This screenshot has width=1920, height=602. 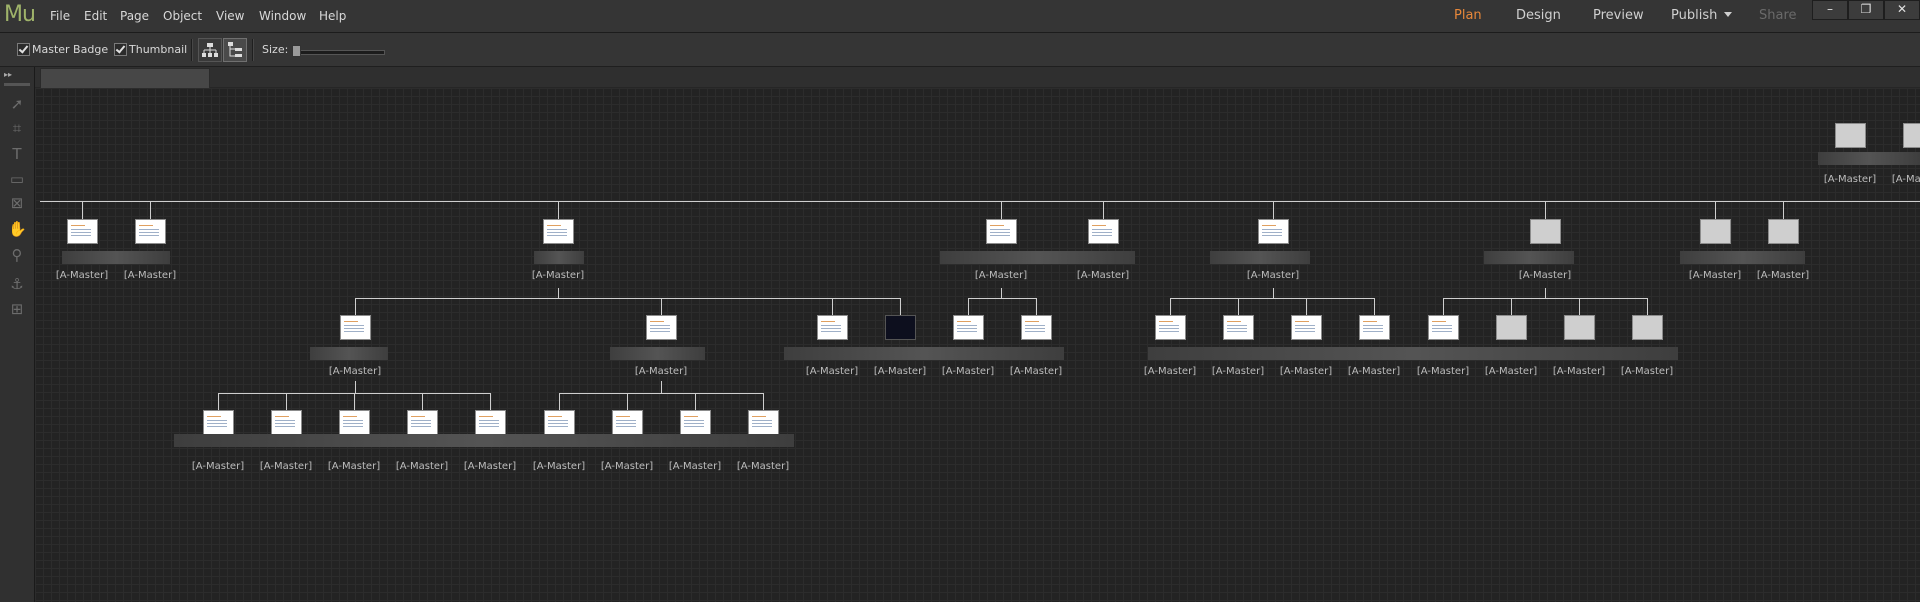 What do you see at coordinates (23, 49) in the screenshot?
I see `master-badge-checkbox` at bounding box center [23, 49].